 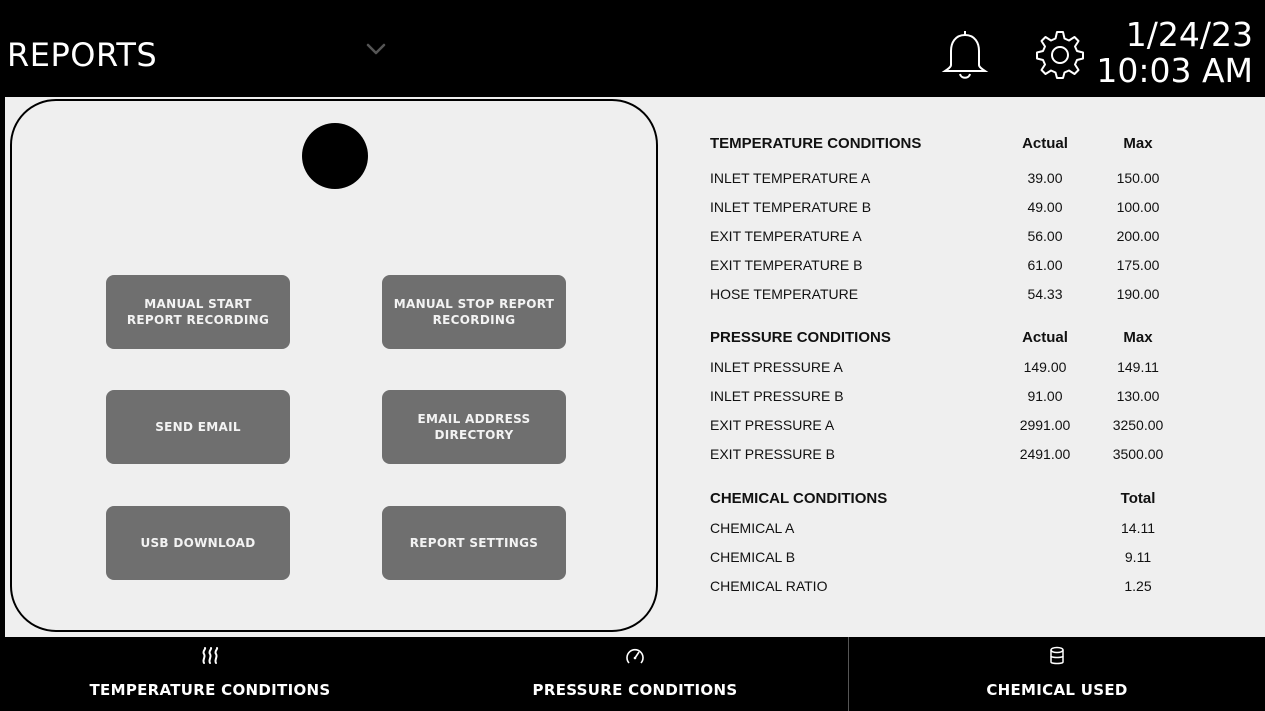 I want to click on row-max: 100.00, so click(x=1138, y=207).